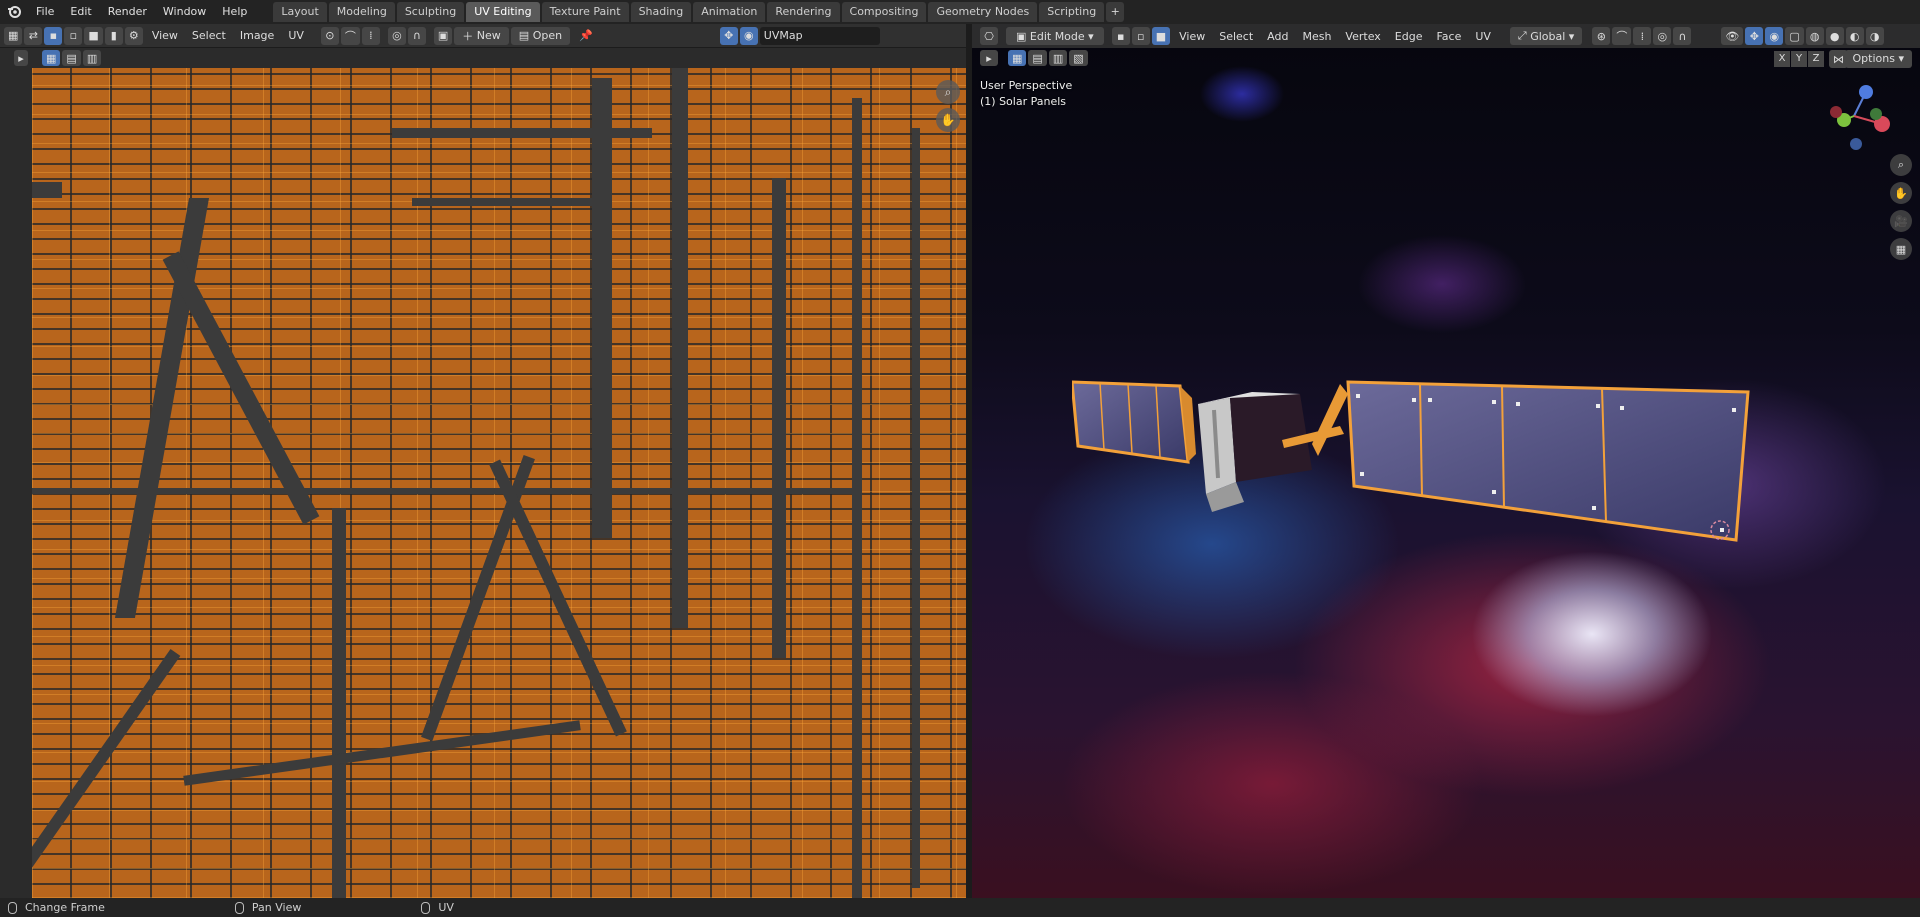  What do you see at coordinates (1774, 36) in the screenshot?
I see `vp-overlay-icon: ◉` at bounding box center [1774, 36].